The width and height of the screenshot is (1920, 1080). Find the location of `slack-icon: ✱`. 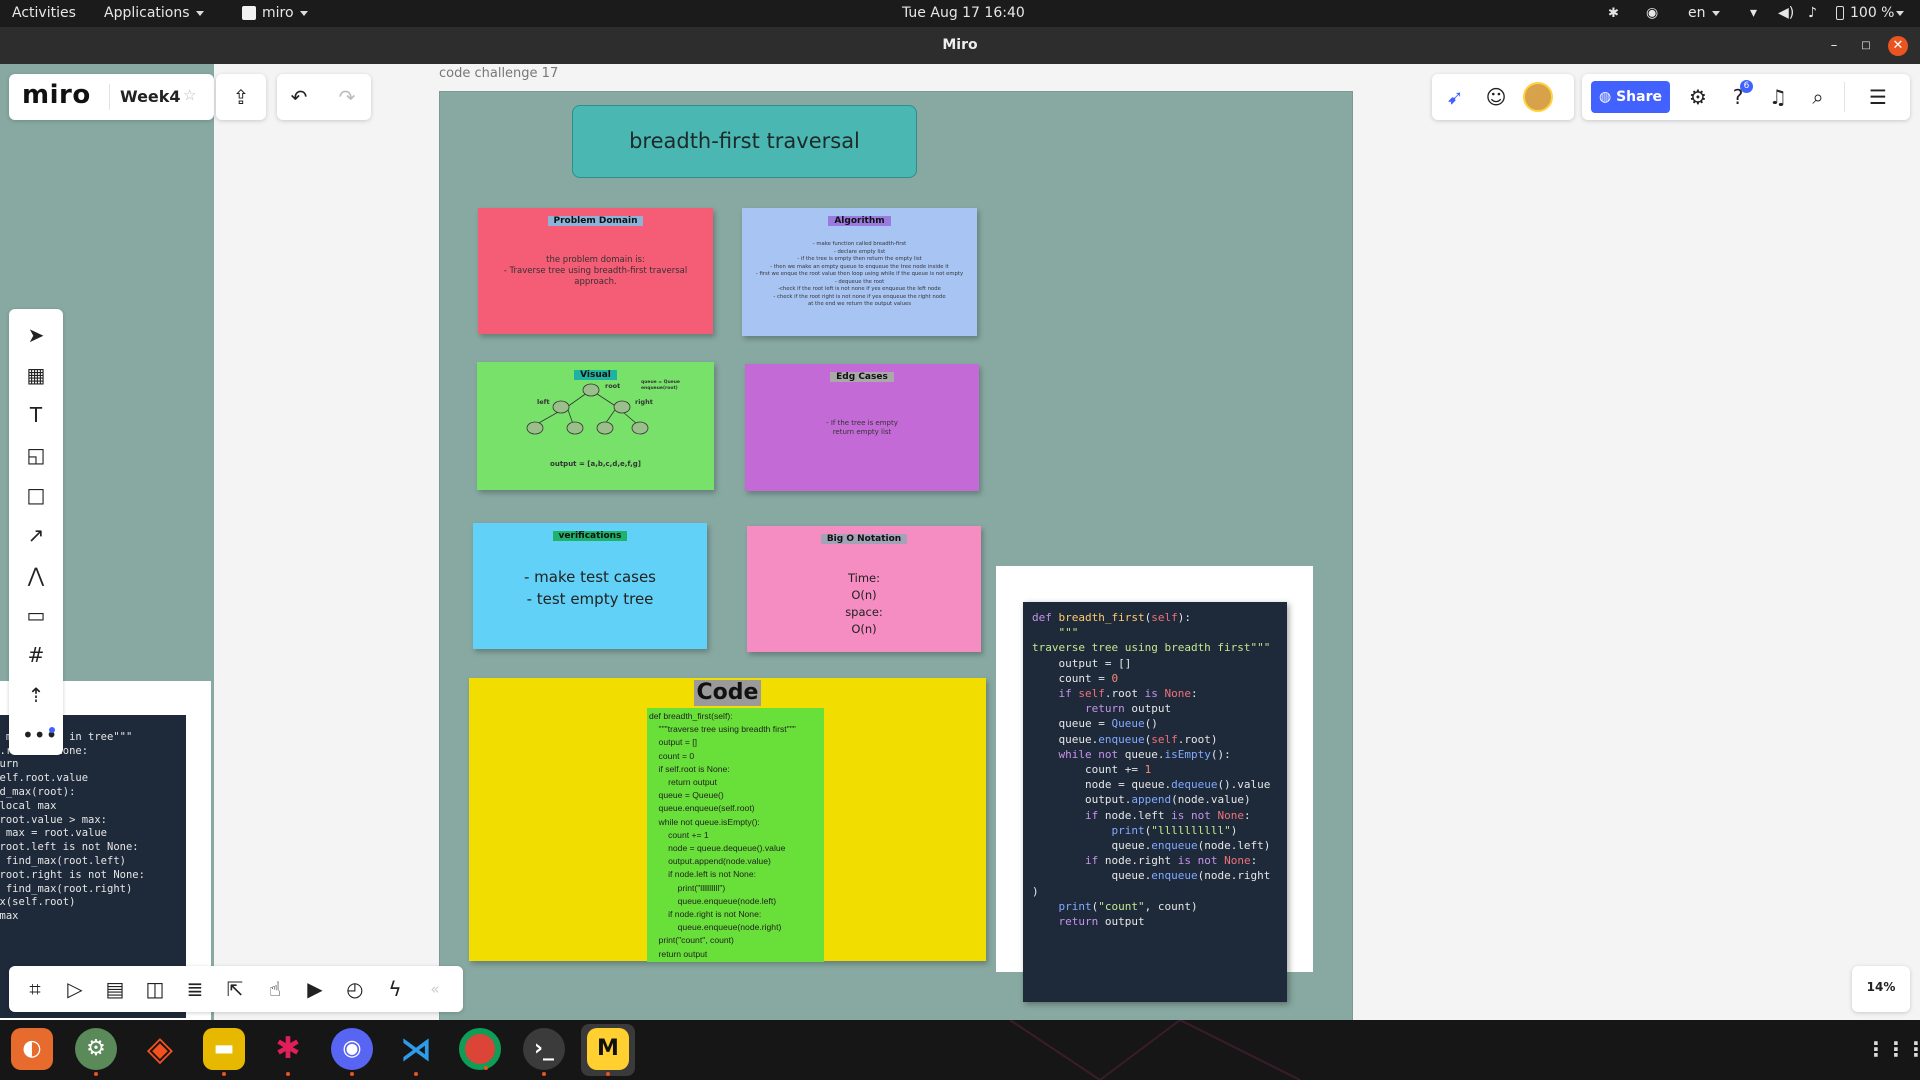

slack-icon: ✱ is located at coordinates (288, 1052).